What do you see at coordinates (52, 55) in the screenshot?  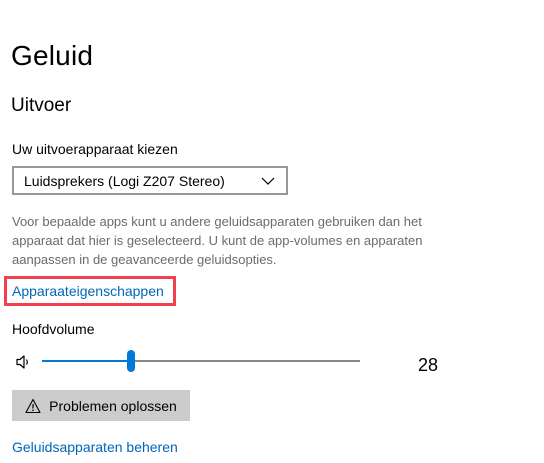 I see `page-title: Geluid` at bounding box center [52, 55].